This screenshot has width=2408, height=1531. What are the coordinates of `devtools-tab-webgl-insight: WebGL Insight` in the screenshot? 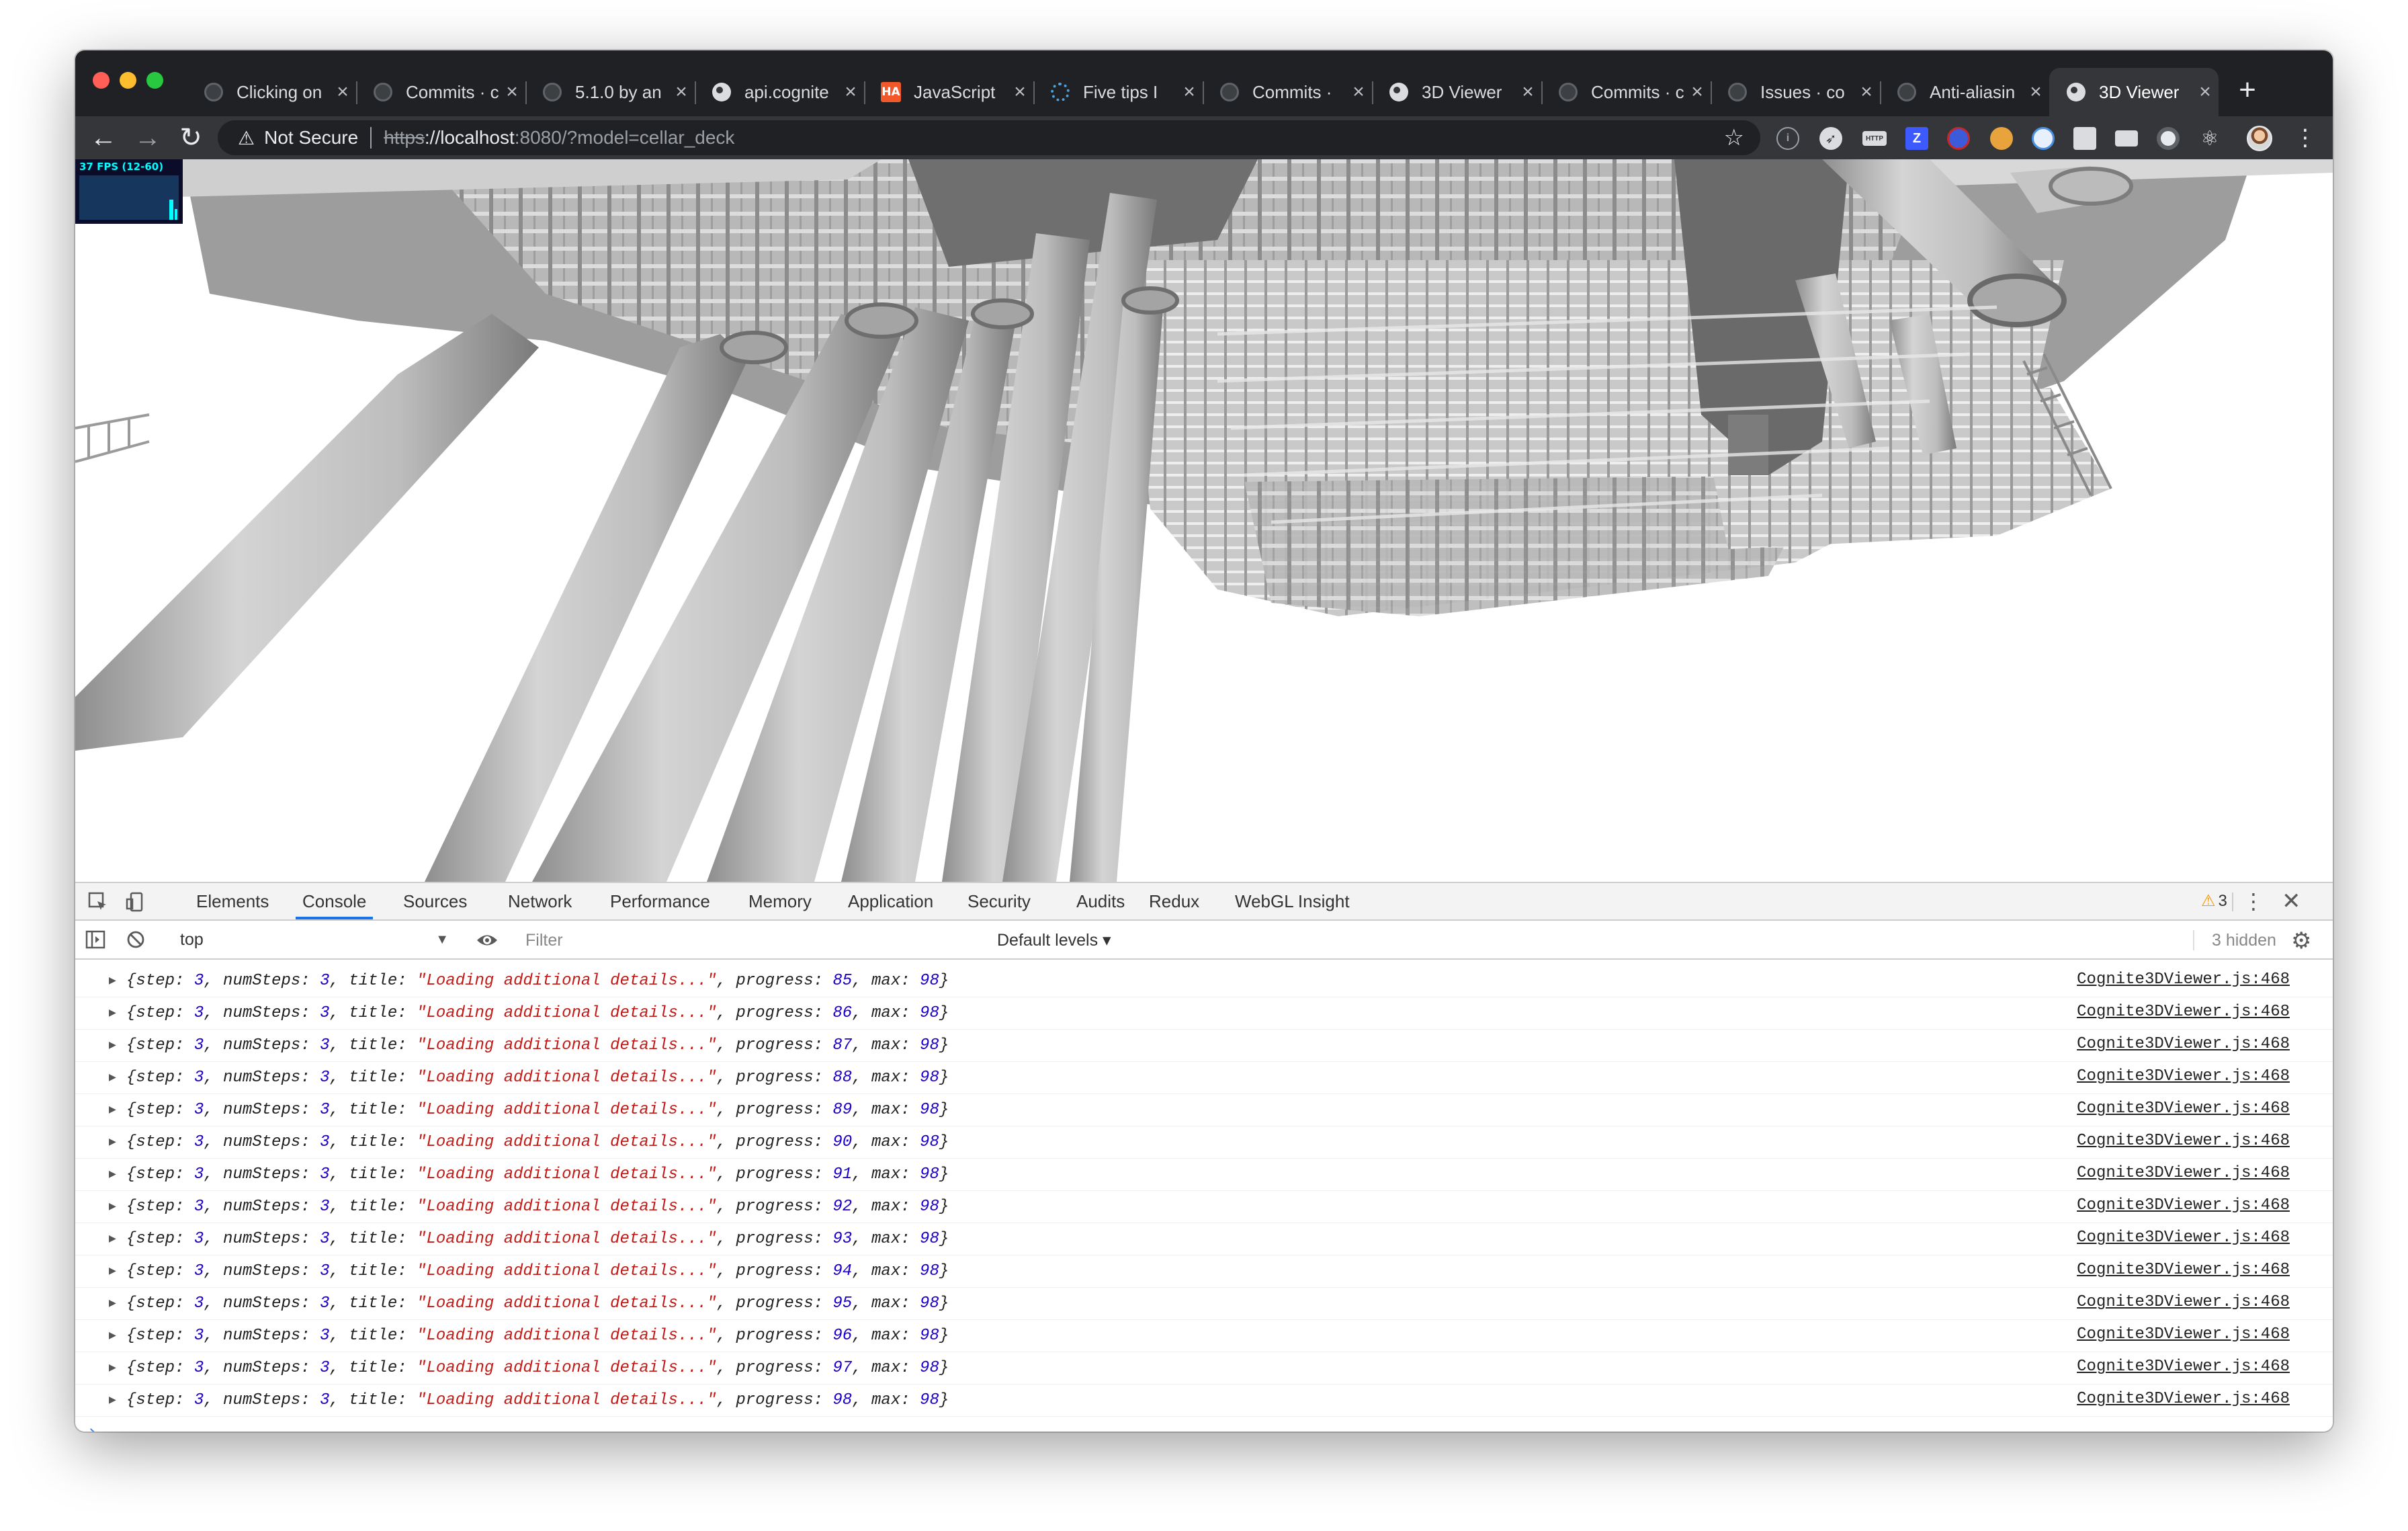 It's located at (1292, 901).